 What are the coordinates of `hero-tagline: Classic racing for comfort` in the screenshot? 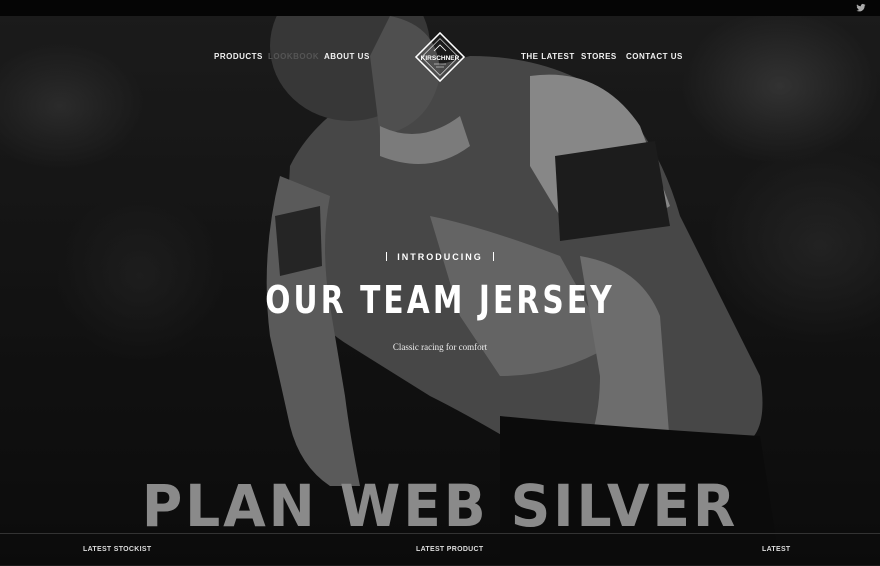 It's located at (440, 347).